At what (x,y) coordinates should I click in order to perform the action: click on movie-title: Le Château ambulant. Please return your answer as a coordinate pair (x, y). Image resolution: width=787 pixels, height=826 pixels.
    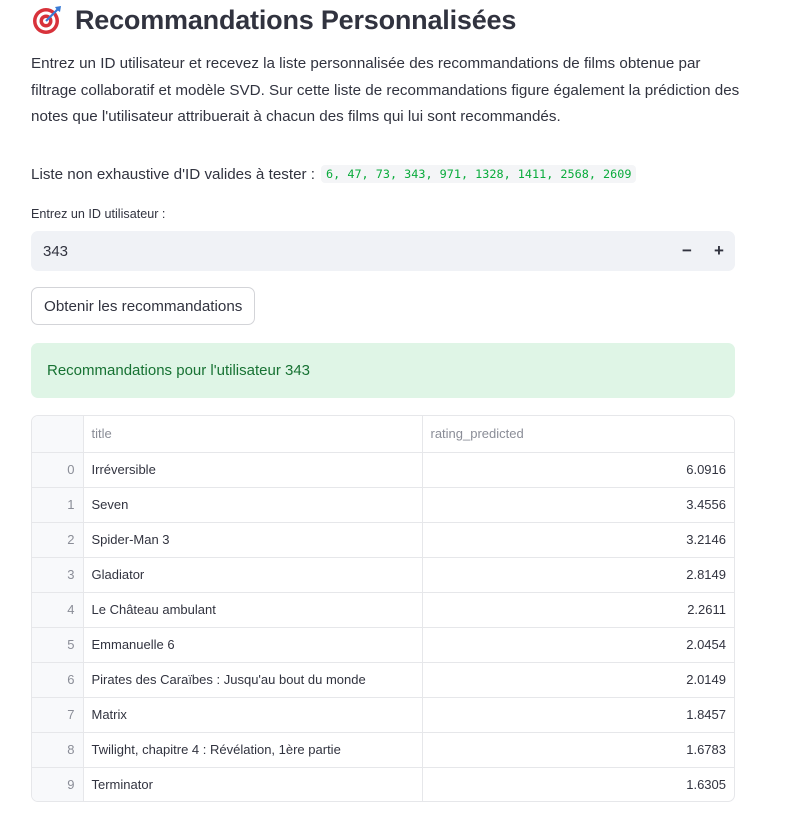
    Looking at the image, I should click on (253, 610).